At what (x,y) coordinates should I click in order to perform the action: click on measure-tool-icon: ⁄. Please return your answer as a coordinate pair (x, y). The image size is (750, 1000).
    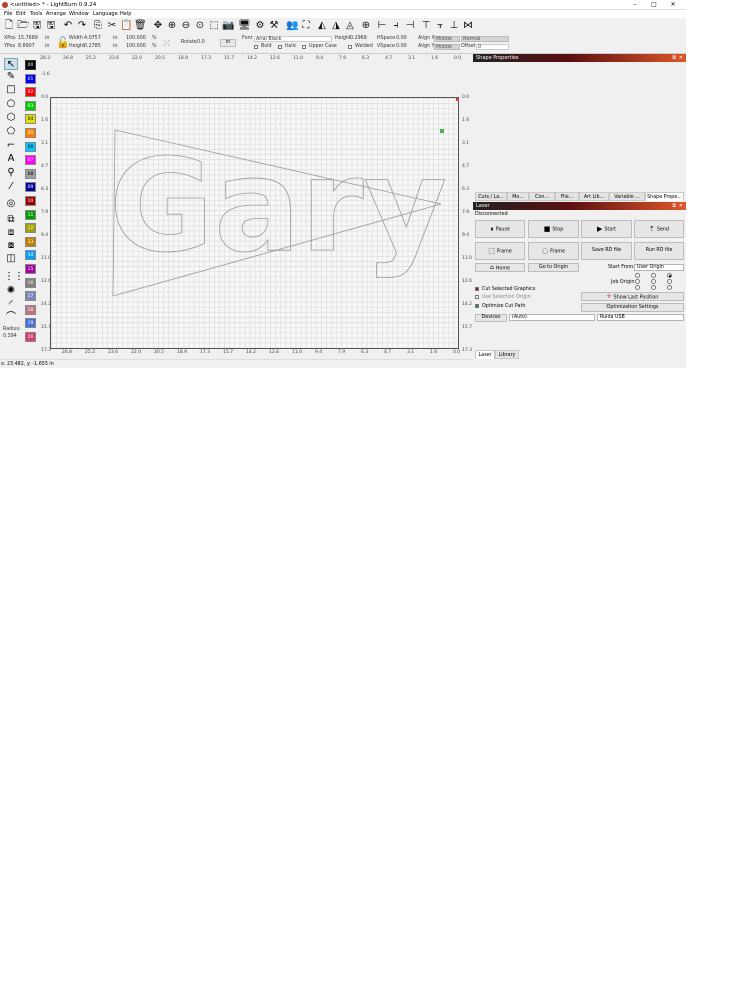
    Looking at the image, I should click on (11, 187).